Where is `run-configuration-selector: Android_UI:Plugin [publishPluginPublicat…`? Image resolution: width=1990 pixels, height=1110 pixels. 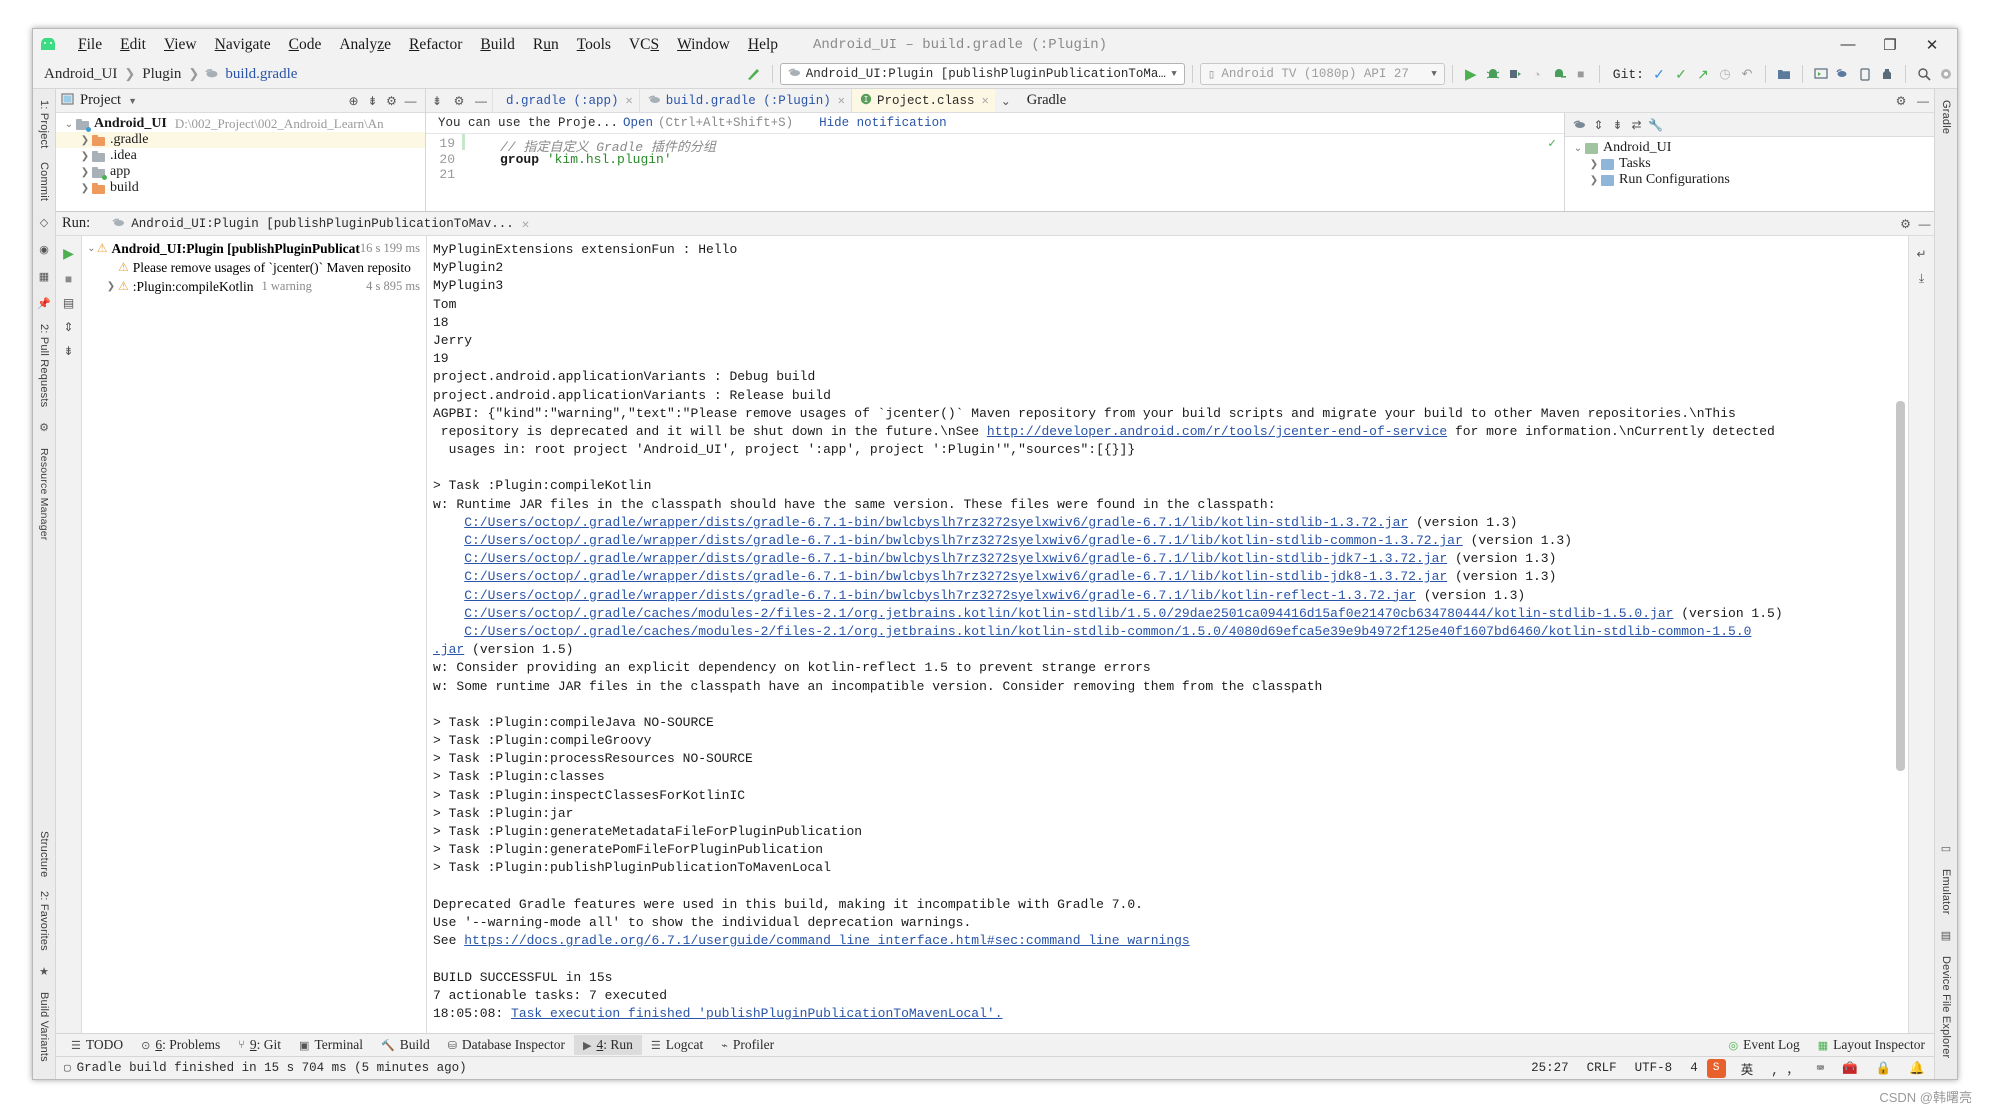 run-configuration-selector: Android_UI:Plugin [publishPluginPublicat… is located at coordinates (982, 74).